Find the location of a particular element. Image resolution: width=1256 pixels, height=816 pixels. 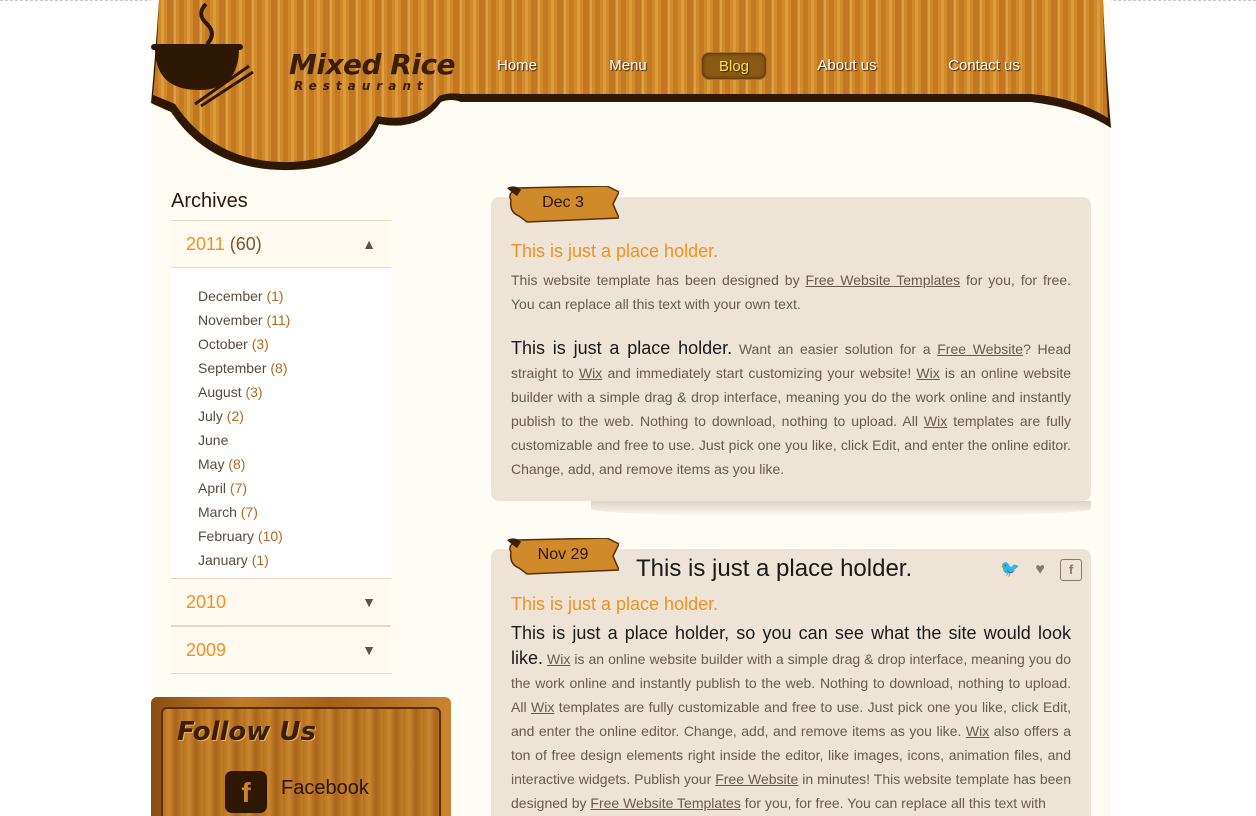

heart-icon: ♥ is located at coordinates (1040, 570).